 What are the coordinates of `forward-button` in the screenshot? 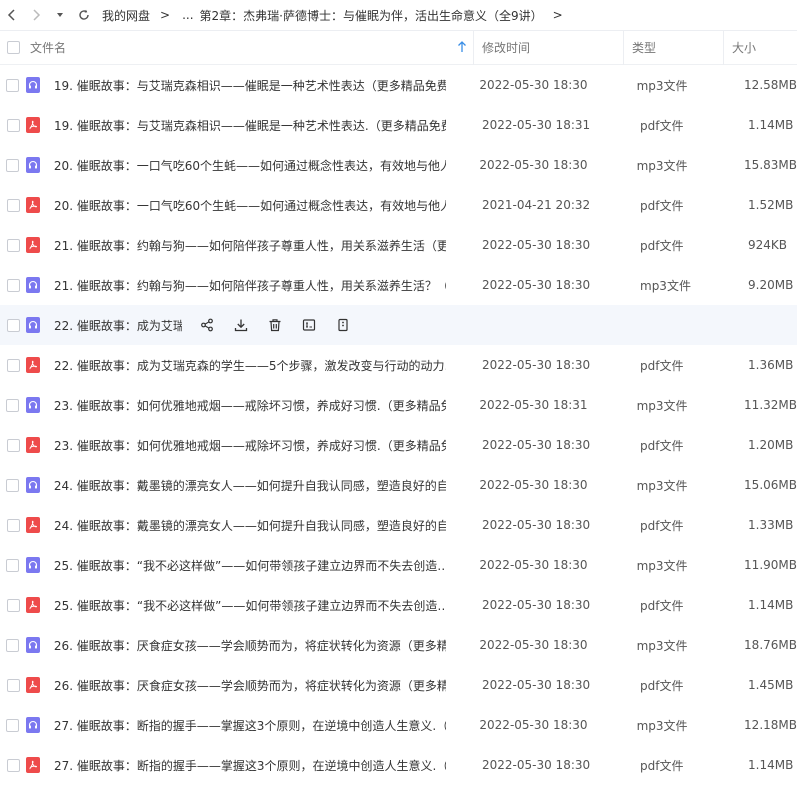 It's located at (36, 15).